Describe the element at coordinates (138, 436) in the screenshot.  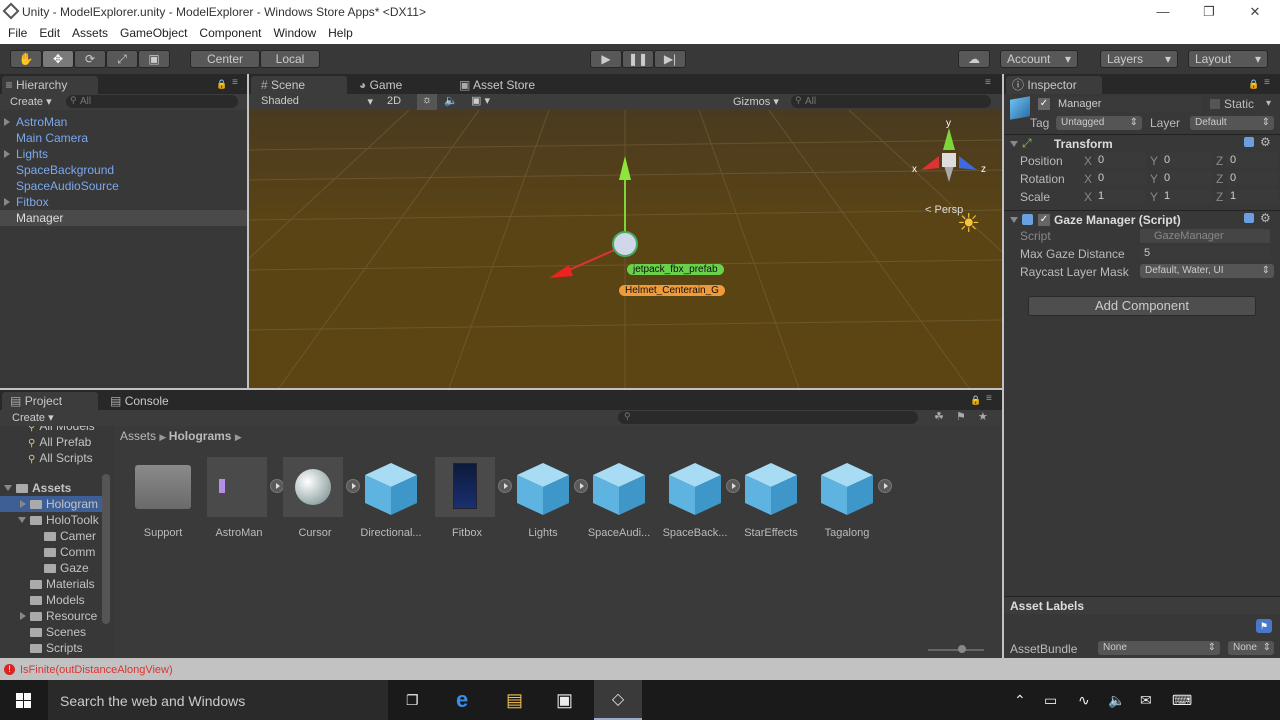
I see `breadcrumb-assets: Assets` at that location.